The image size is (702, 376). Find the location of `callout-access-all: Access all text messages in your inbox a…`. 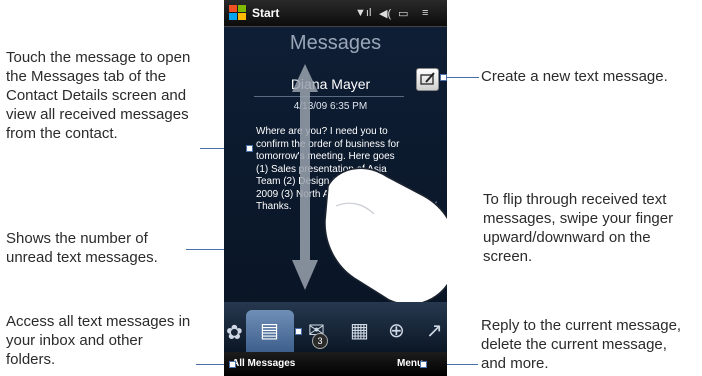

callout-access-all: Access all text messages in your inbox a… is located at coordinates (98, 340).